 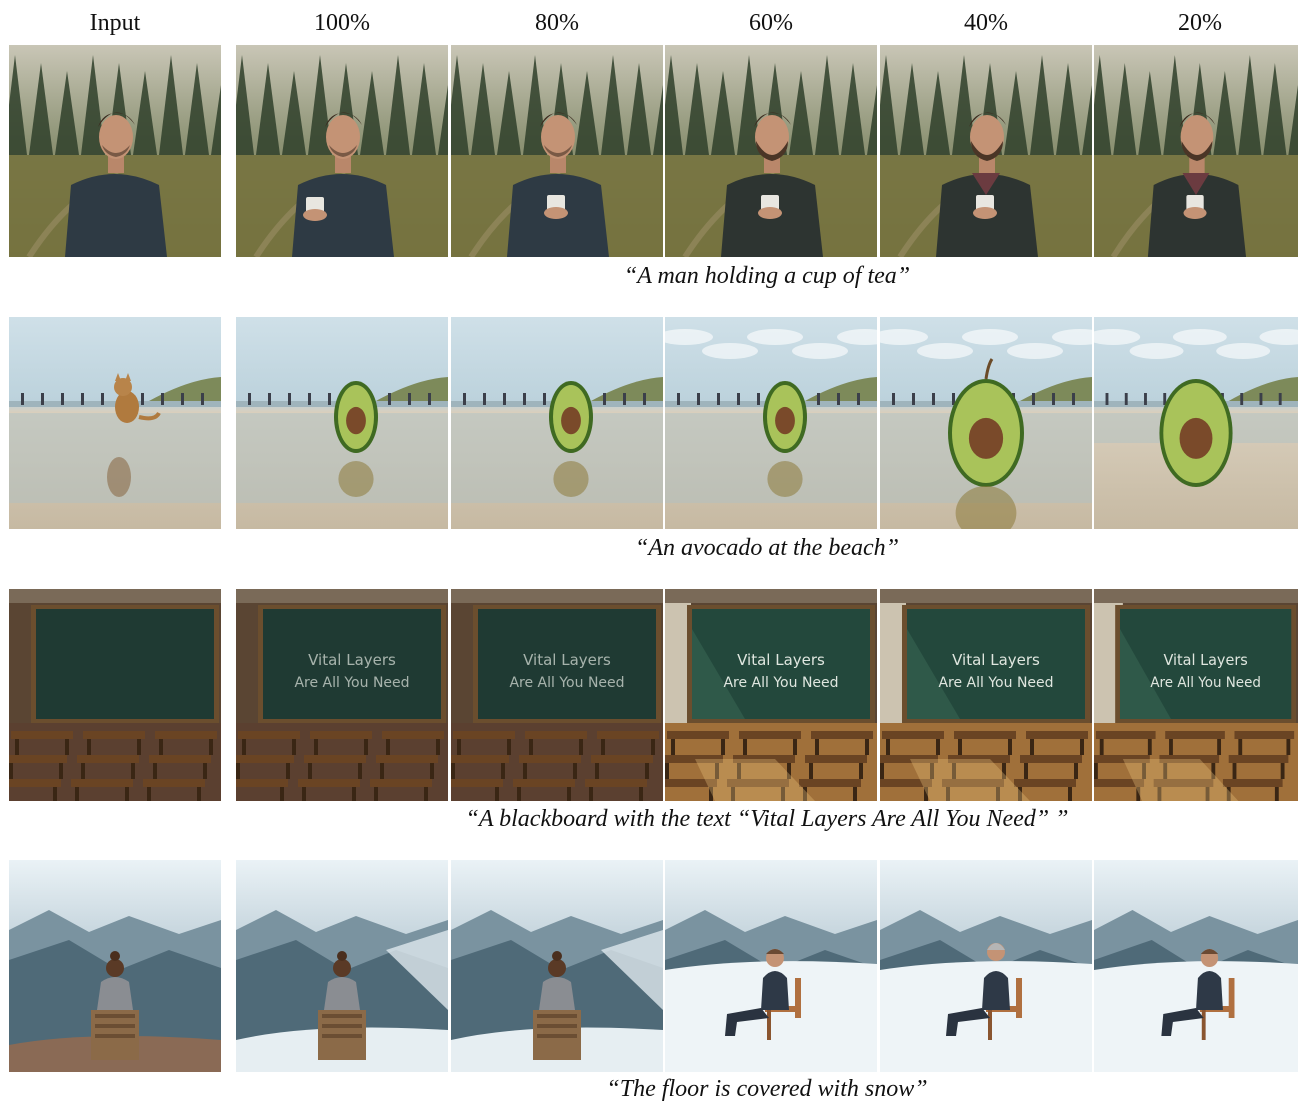 What do you see at coordinates (1196, 695) in the screenshot?
I see `image-row-3-col-6: Vital Layers Are All You Need` at bounding box center [1196, 695].